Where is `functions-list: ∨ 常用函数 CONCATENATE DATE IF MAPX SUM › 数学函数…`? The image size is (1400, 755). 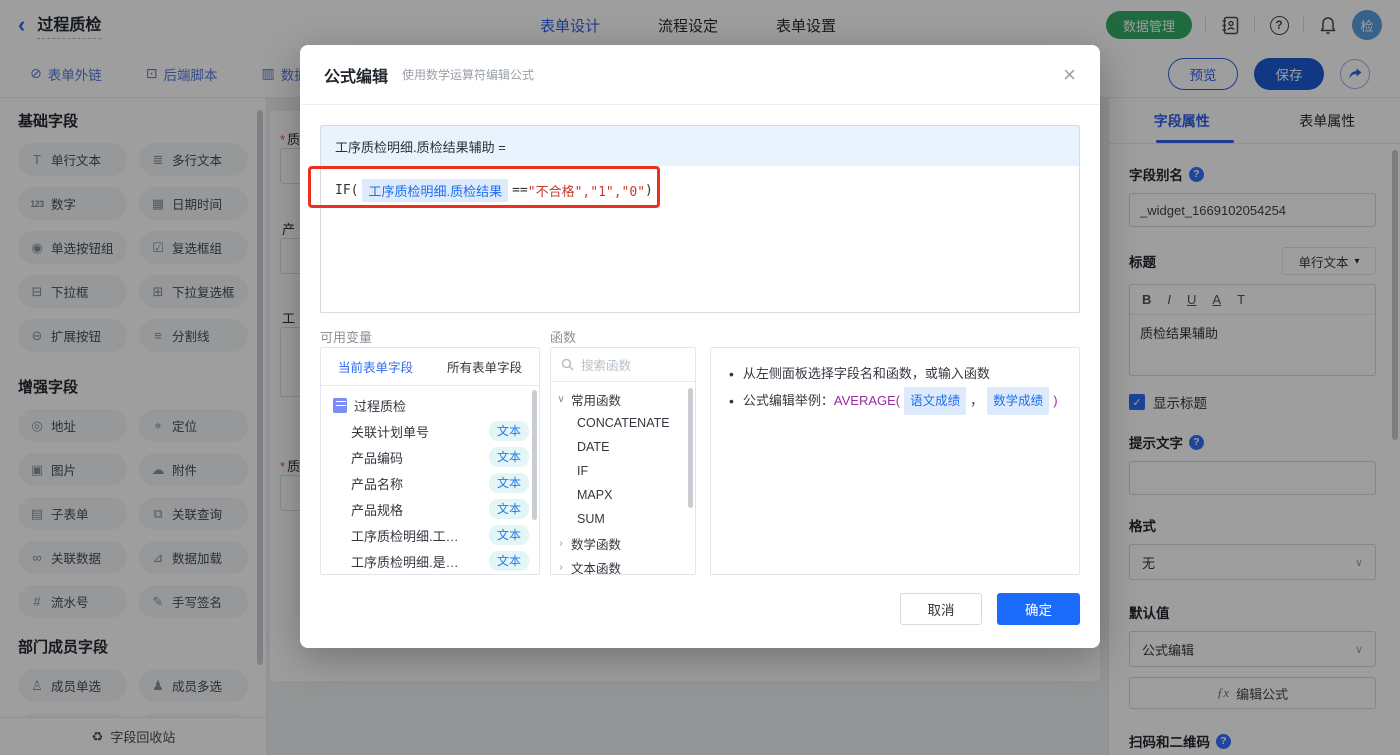
functions-list: ∨ 常用函数 CONCATENATE DATE IF MAPX SUM › 数学函数… is located at coordinates (623, 478).